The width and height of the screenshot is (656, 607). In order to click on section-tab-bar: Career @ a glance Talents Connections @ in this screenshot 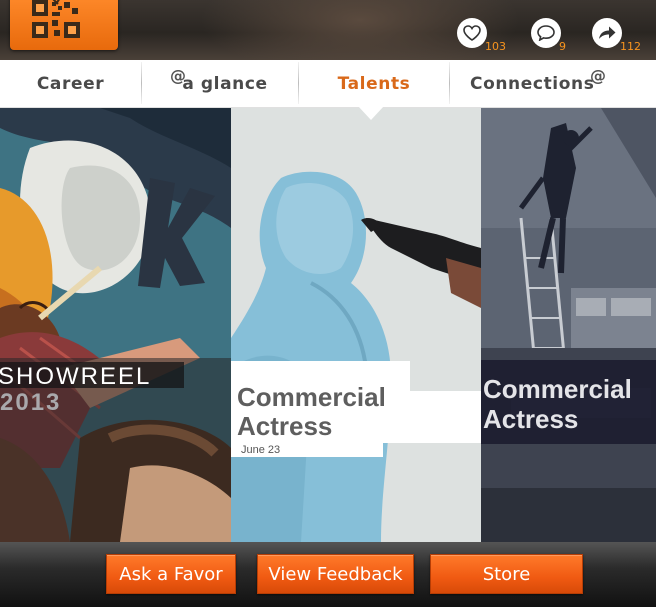, I will do `click(328, 84)`.